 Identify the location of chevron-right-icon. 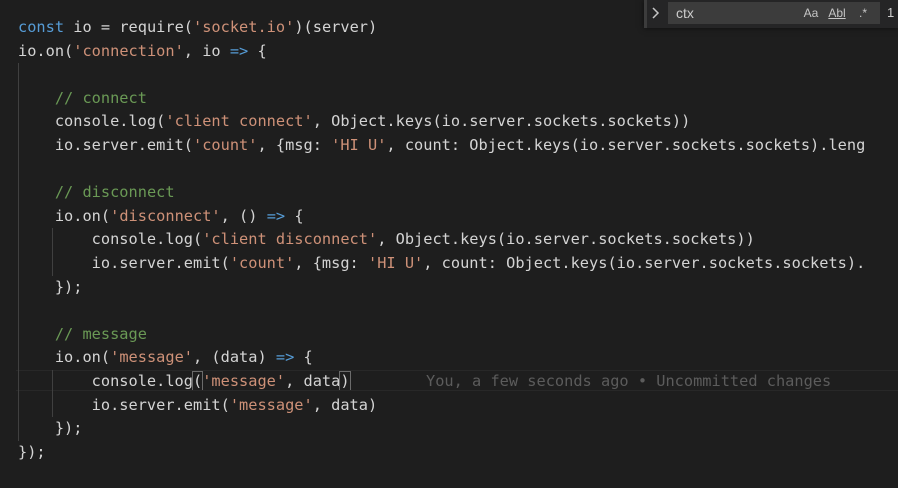
(656, 13).